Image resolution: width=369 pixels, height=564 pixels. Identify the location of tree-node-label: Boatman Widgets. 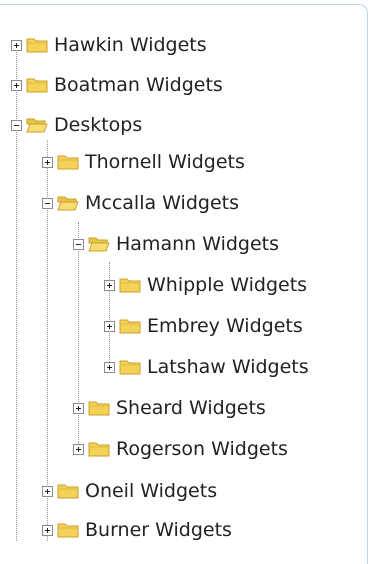
(138, 85).